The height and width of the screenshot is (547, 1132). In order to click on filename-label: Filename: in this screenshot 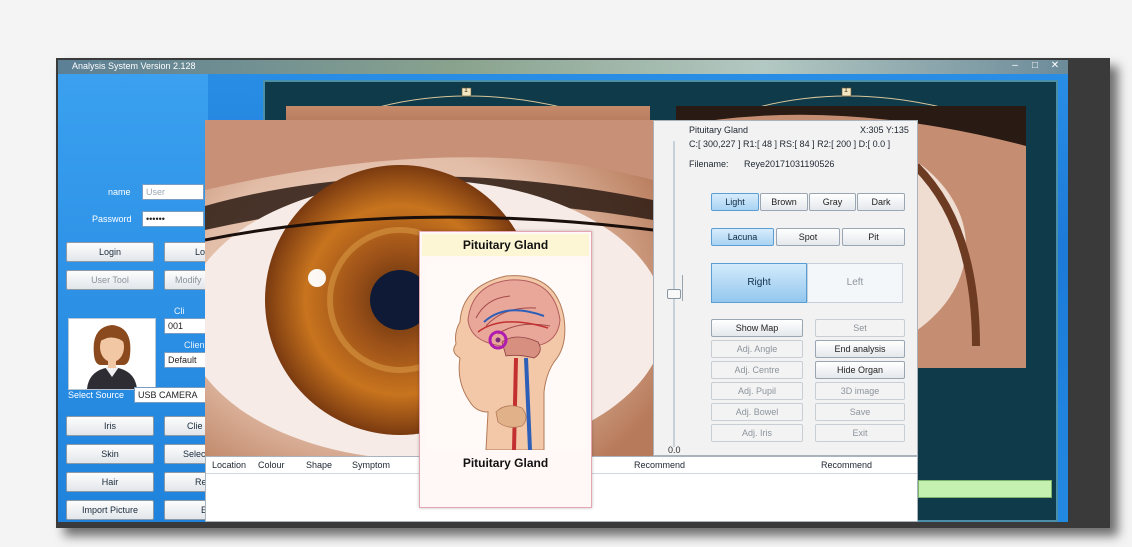, I will do `click(709, 164)`.